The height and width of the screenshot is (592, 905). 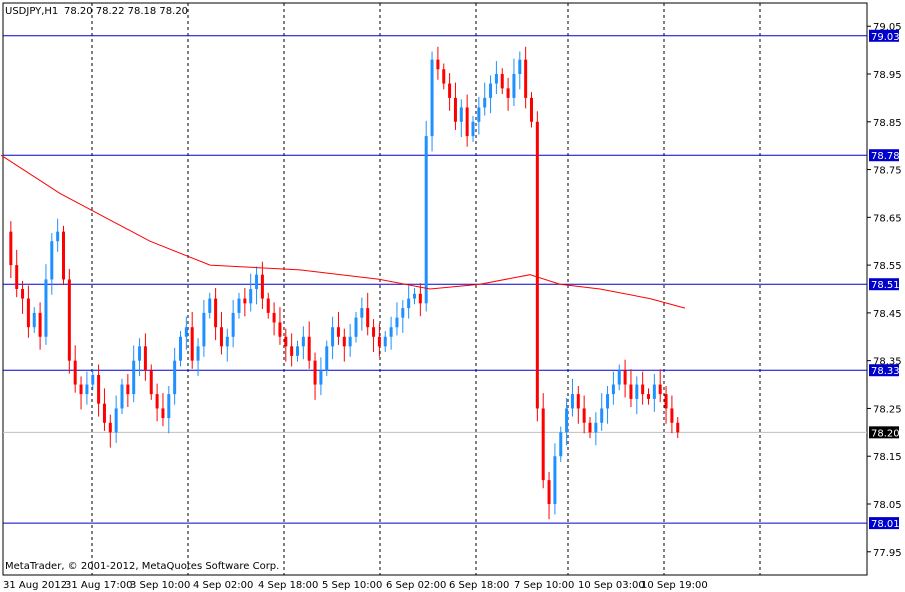 What do you see at coordinates (479, 585) in the screenshot?
I see `x-tick-label-7: 6 Sep 18:00` at bounding box center [479, 585].